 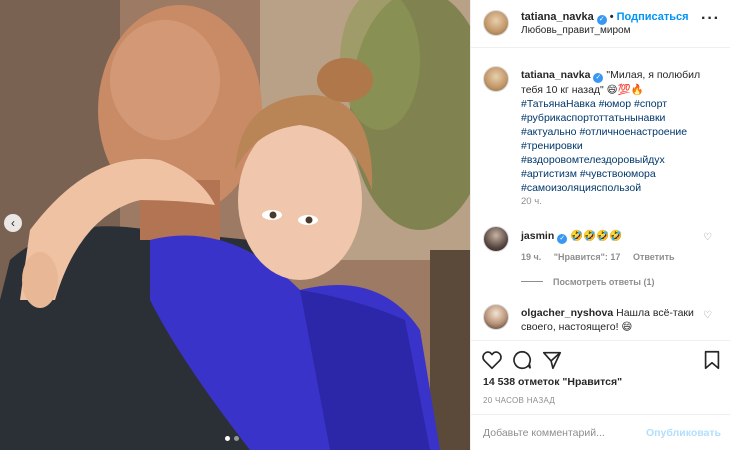 I want to click on caption-username: tatiana_navka, so click(x=555, y=75).